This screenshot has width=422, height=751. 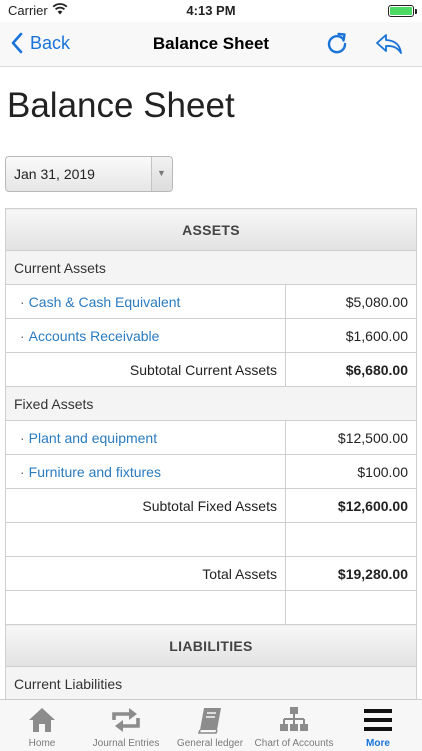 I want to click on tab-more: More, so click(x=378, y=725).